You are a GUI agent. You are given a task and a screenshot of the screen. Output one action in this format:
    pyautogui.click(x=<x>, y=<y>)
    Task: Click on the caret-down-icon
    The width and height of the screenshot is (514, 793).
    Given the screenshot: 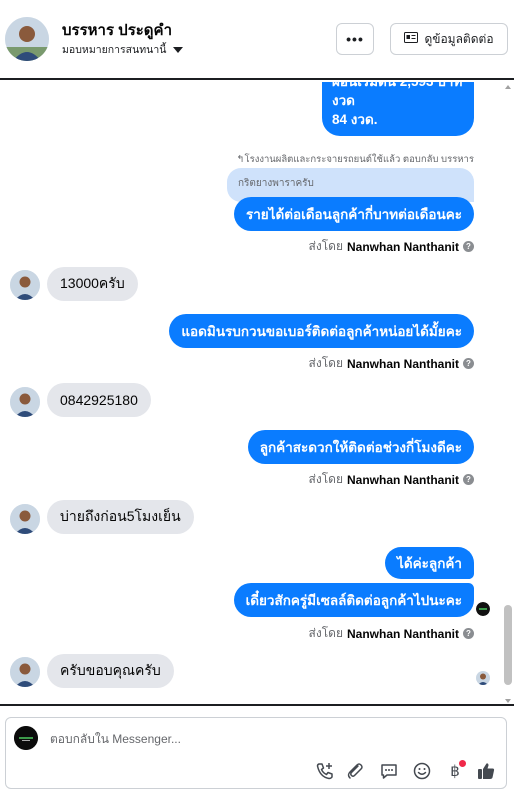 What is the action you would take?
    pyautogui.click(x=178, y=49)
    